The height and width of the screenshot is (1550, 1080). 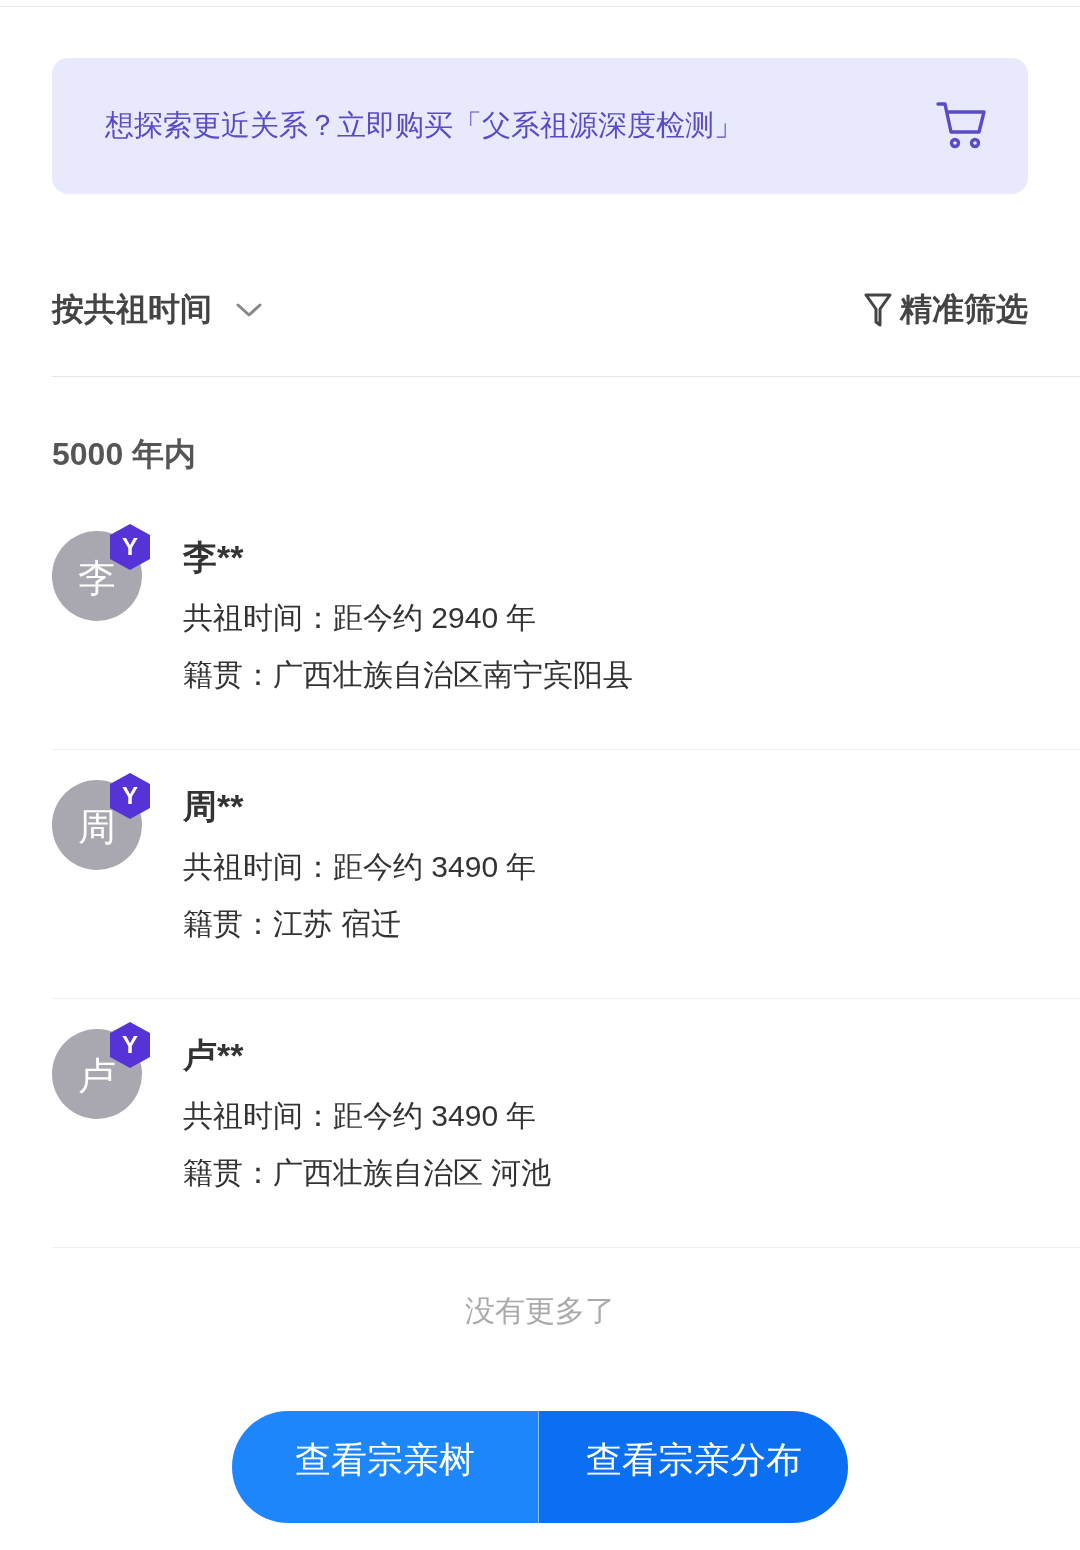 I want to click on sort-dropdown: 按共祖时间, so click(x=157, y=310).